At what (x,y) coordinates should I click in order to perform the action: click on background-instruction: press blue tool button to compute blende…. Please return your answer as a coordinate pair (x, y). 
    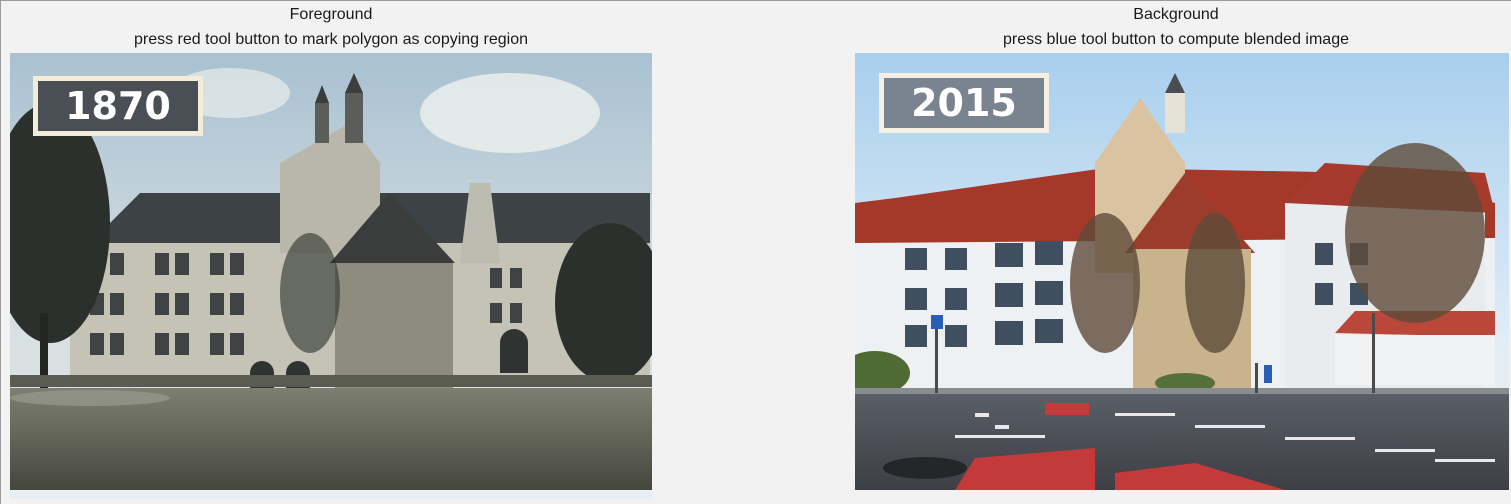
    Looking at the image, I should click on (1175, 39).